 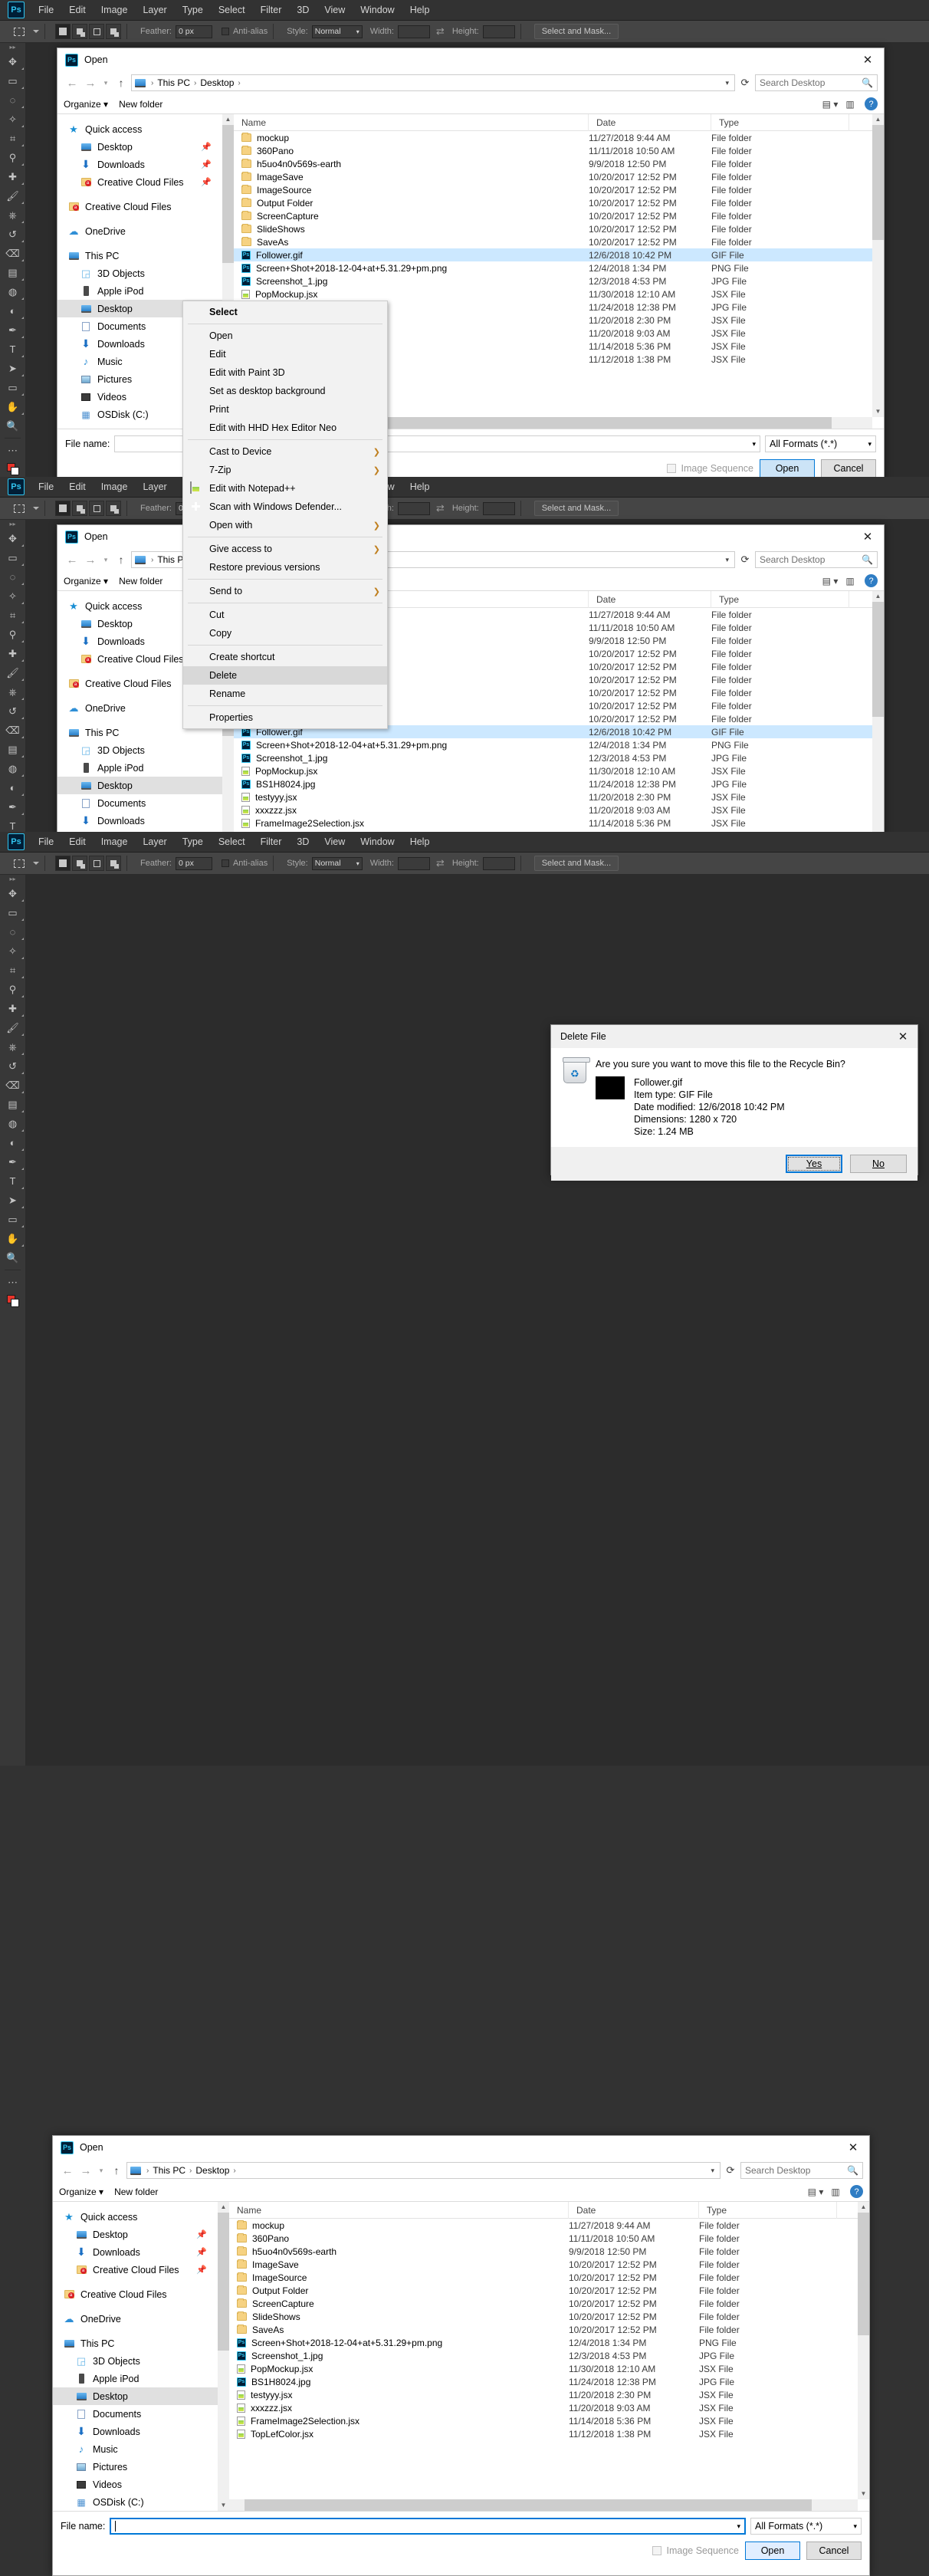 What do you see at coordinates (12, 1085) in the screenshot?
I see `tool-eraser: ⌫` at bounding box center [12, 1085].